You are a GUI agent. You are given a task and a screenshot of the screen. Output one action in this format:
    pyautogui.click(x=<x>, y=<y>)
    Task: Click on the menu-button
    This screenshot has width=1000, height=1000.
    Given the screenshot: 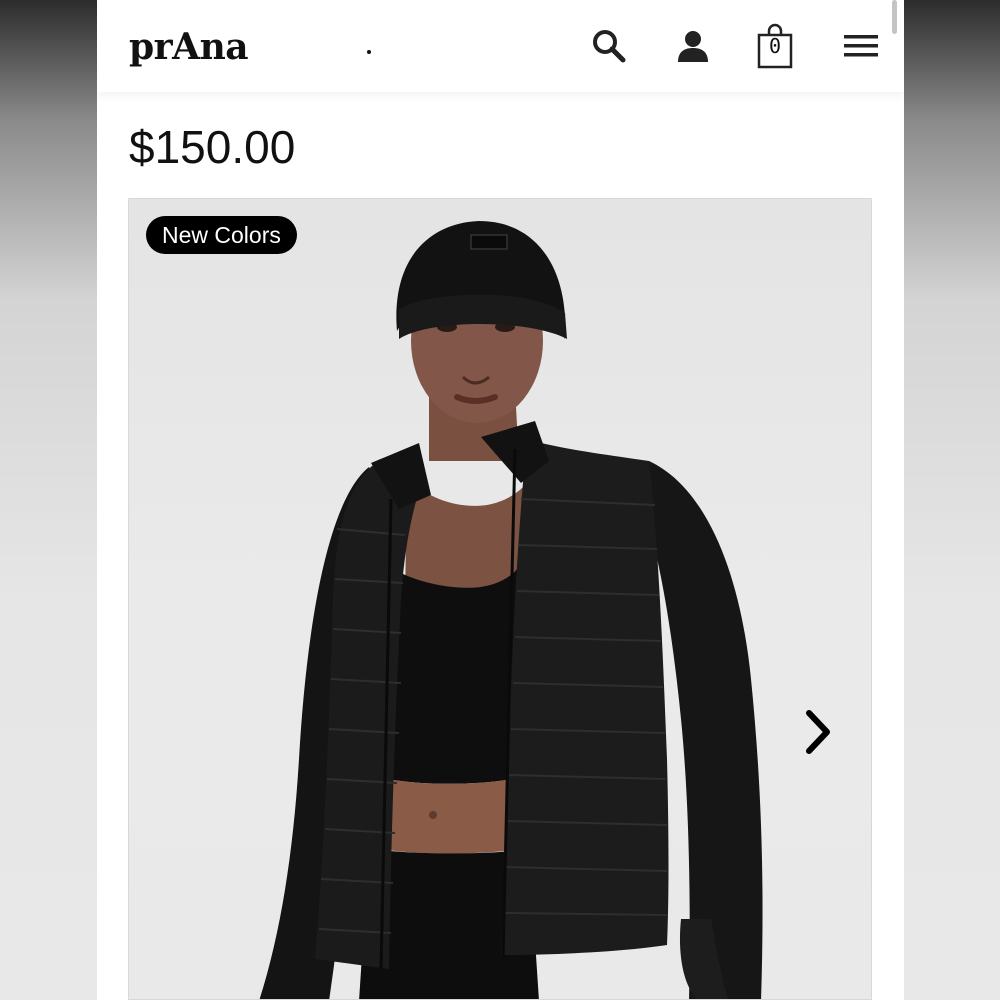 What is the action you would take?
    pyautogui.click(x=861, y=46)
    